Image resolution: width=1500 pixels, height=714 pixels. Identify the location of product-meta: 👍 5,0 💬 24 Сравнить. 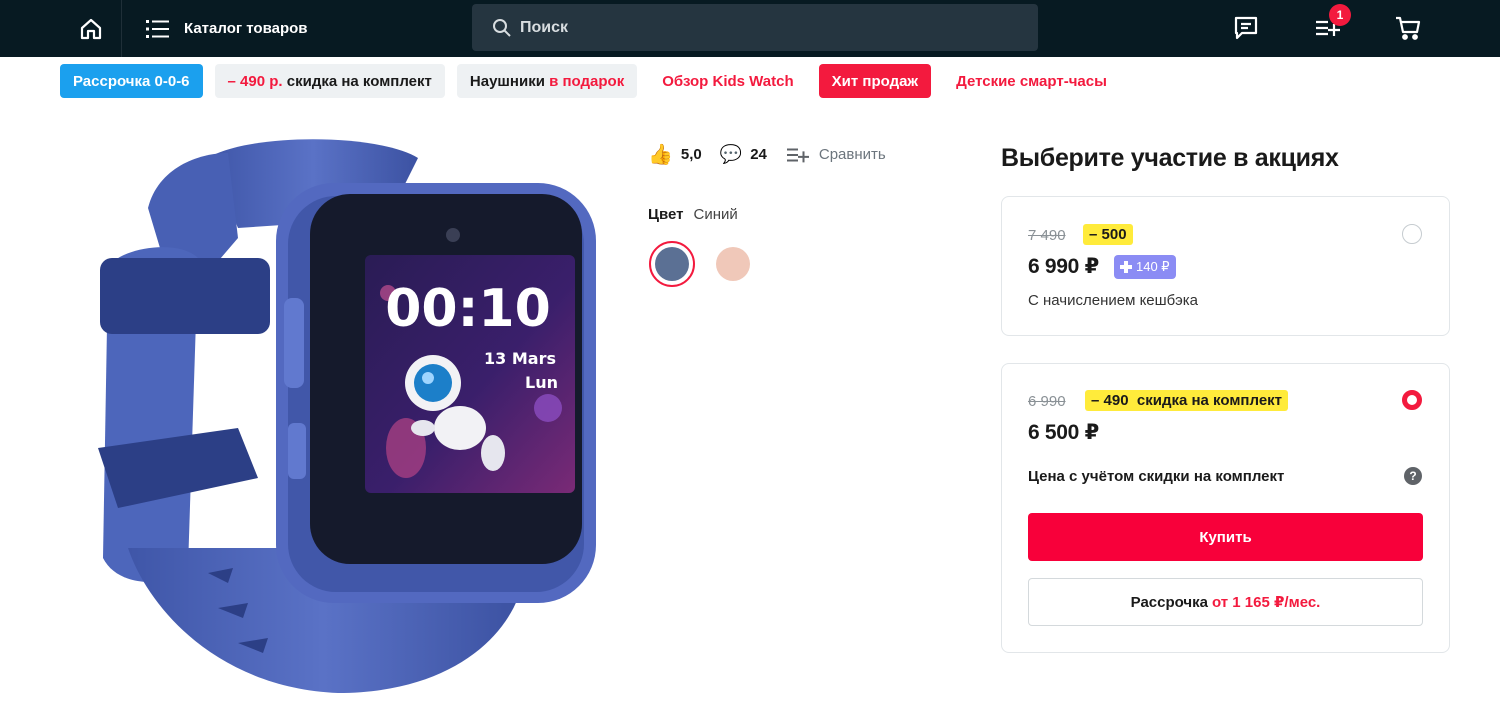
(767, 154).